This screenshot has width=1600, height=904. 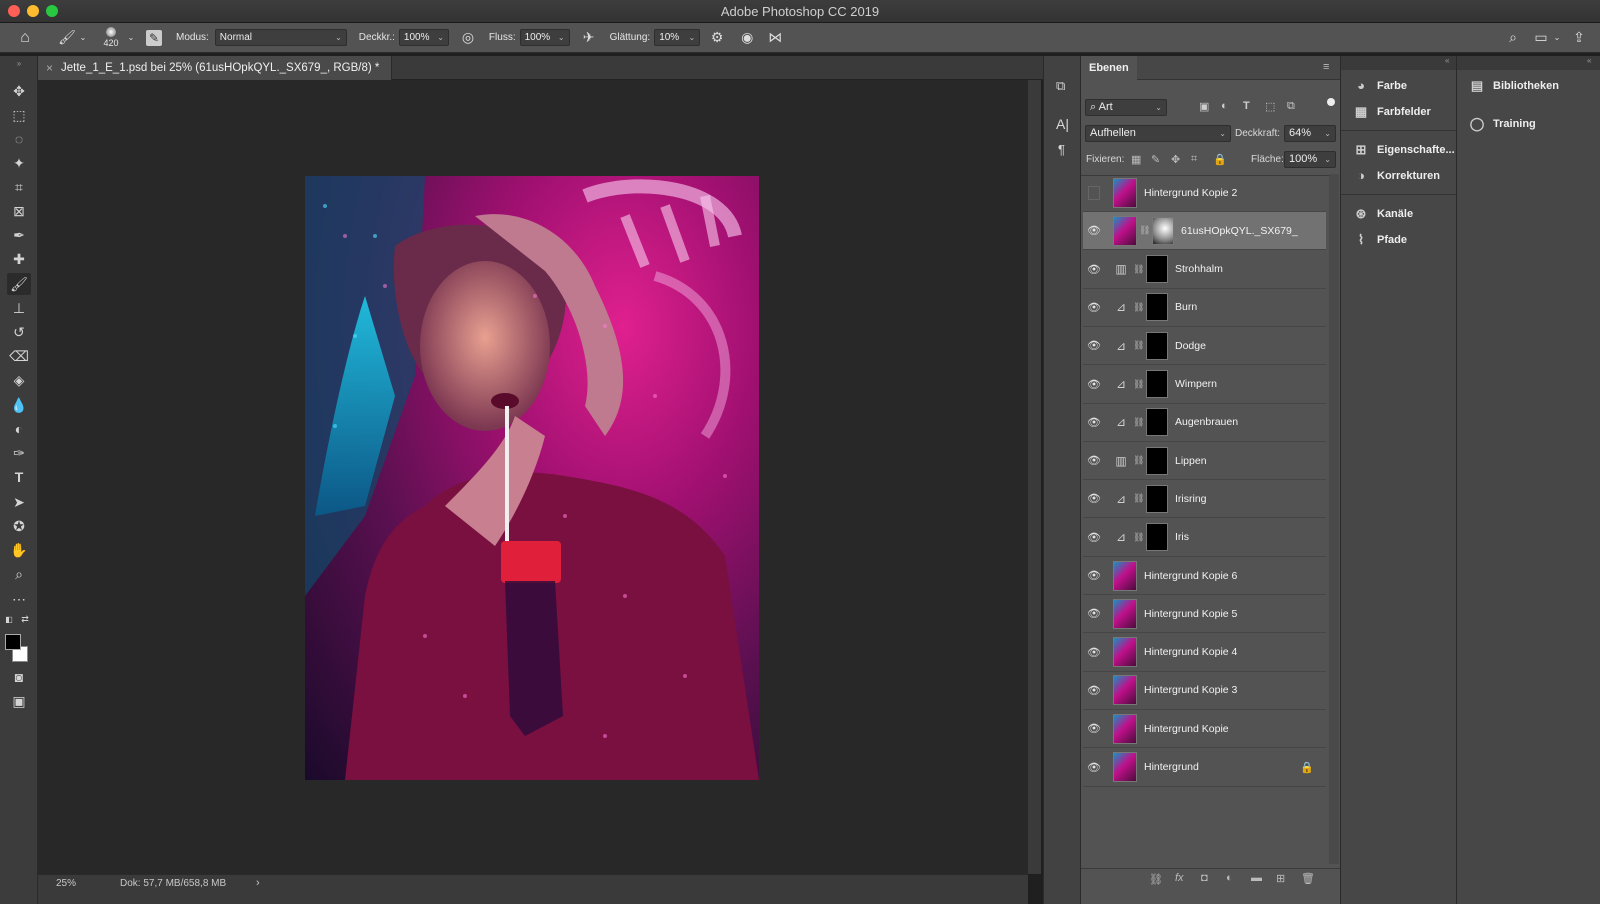 What do you see at coordinates (19, 574) in the screenshot?
I see `zoom-tool-icon: ⌕` at bounding box center [19, 574].